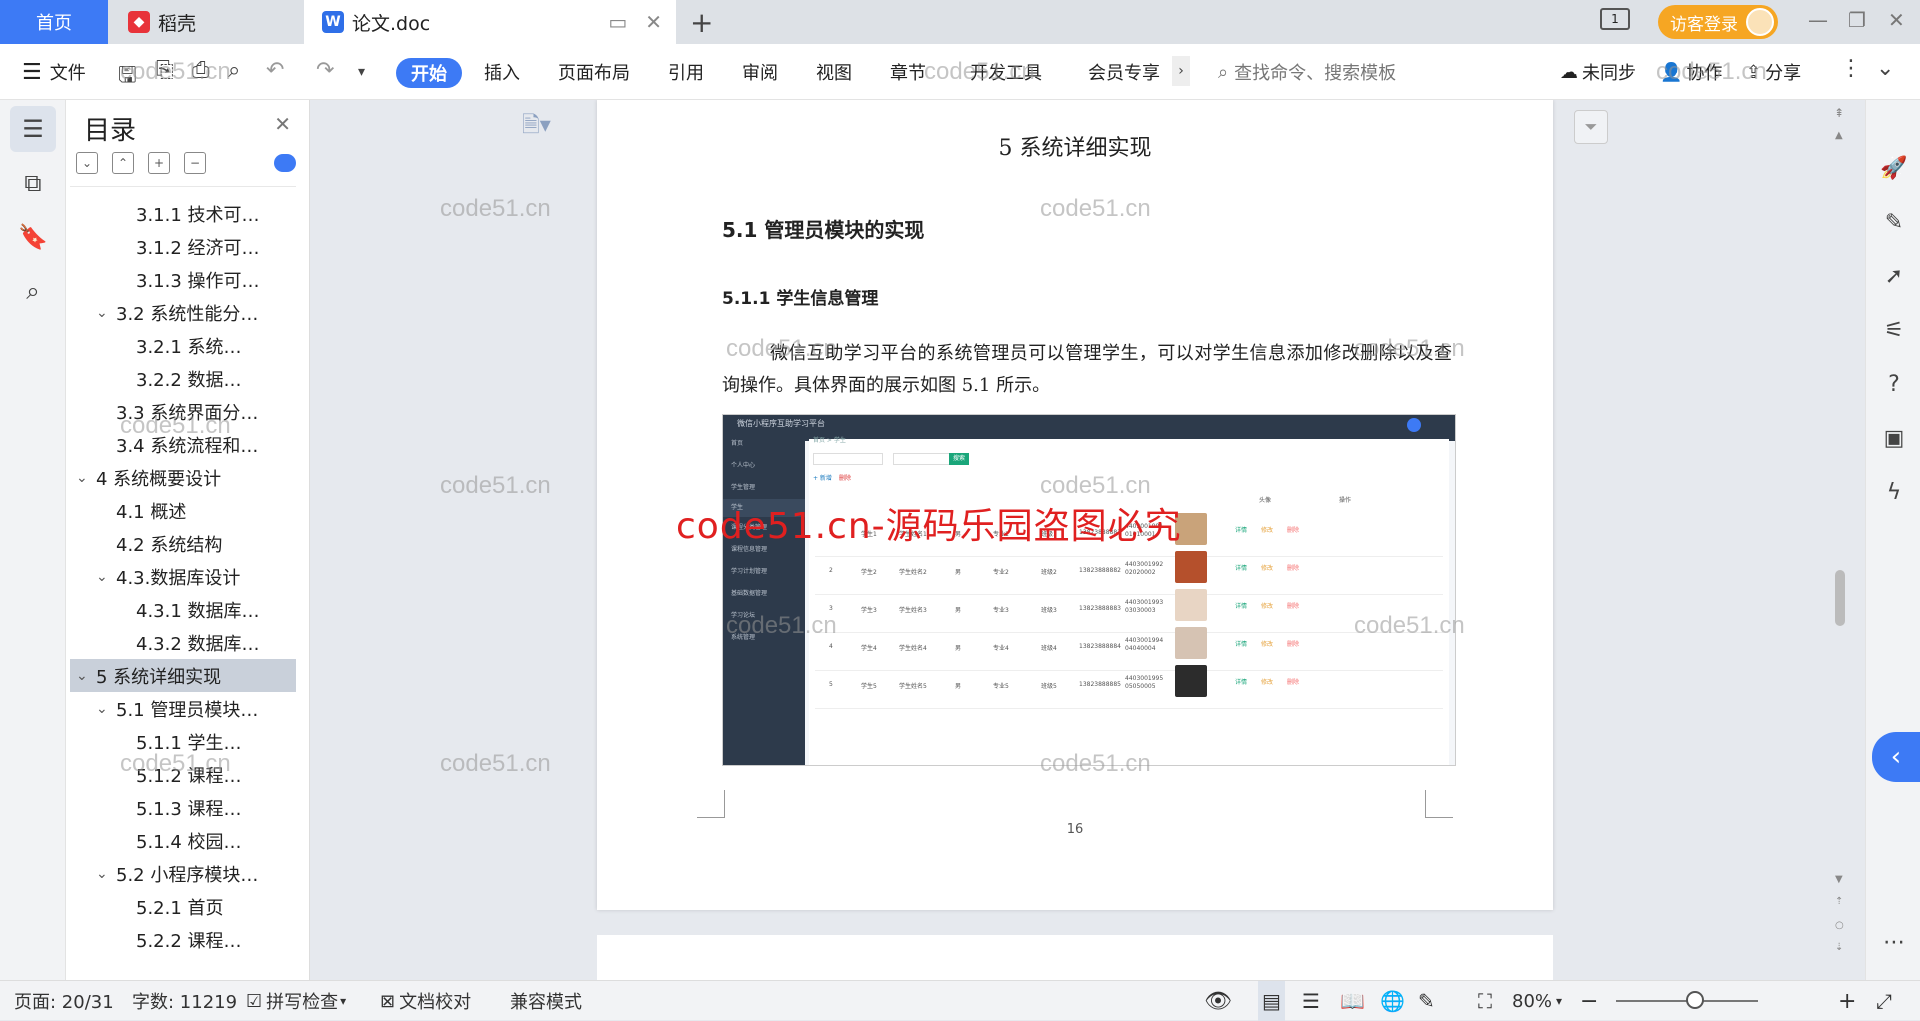 The image size is (1920, 1021). Describe the element at coordinates (1591, 127) in the screenshot. I see `hide-whitespace-icon: ⏷` at that location.